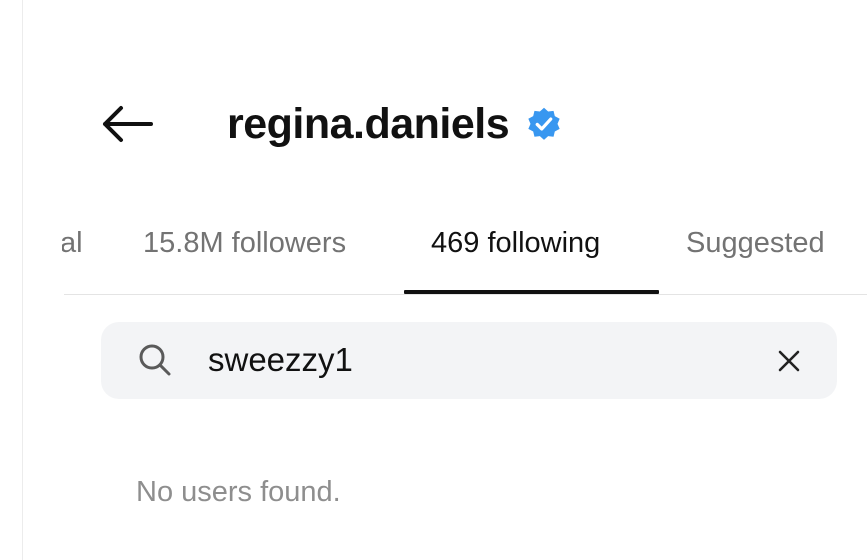 The image size is (867, 560). Describe the element at coordinates (368, 123) in the screenshot. I see `page-title: regina.daniels` at that location.